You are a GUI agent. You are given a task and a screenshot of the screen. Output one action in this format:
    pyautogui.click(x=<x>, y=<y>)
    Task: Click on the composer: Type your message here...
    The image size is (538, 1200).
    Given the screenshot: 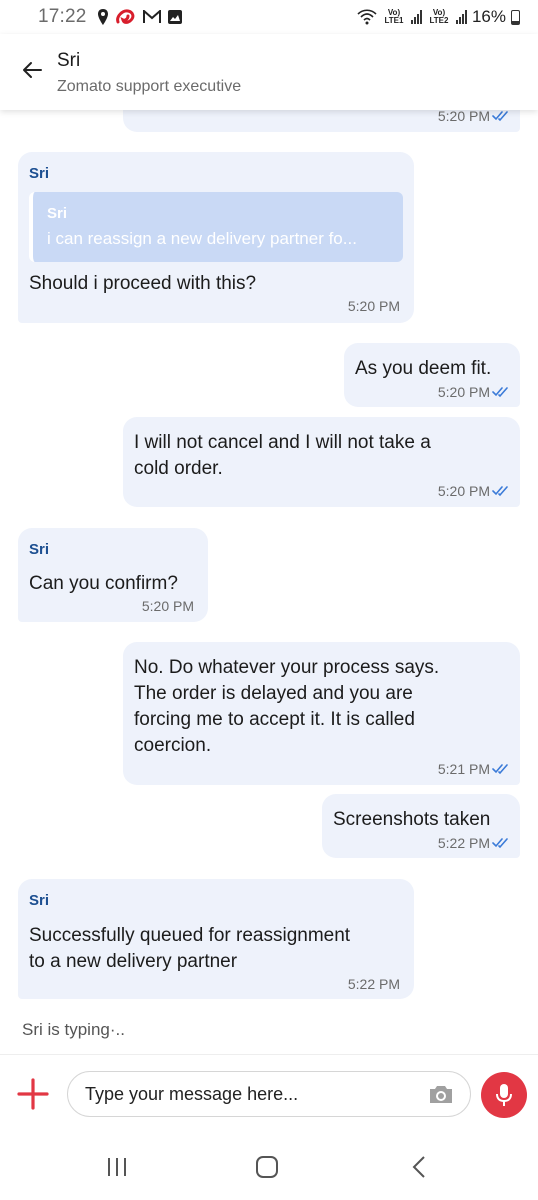 What is the action you would take?
    pyautogui.click(x=269, y=1093)
    